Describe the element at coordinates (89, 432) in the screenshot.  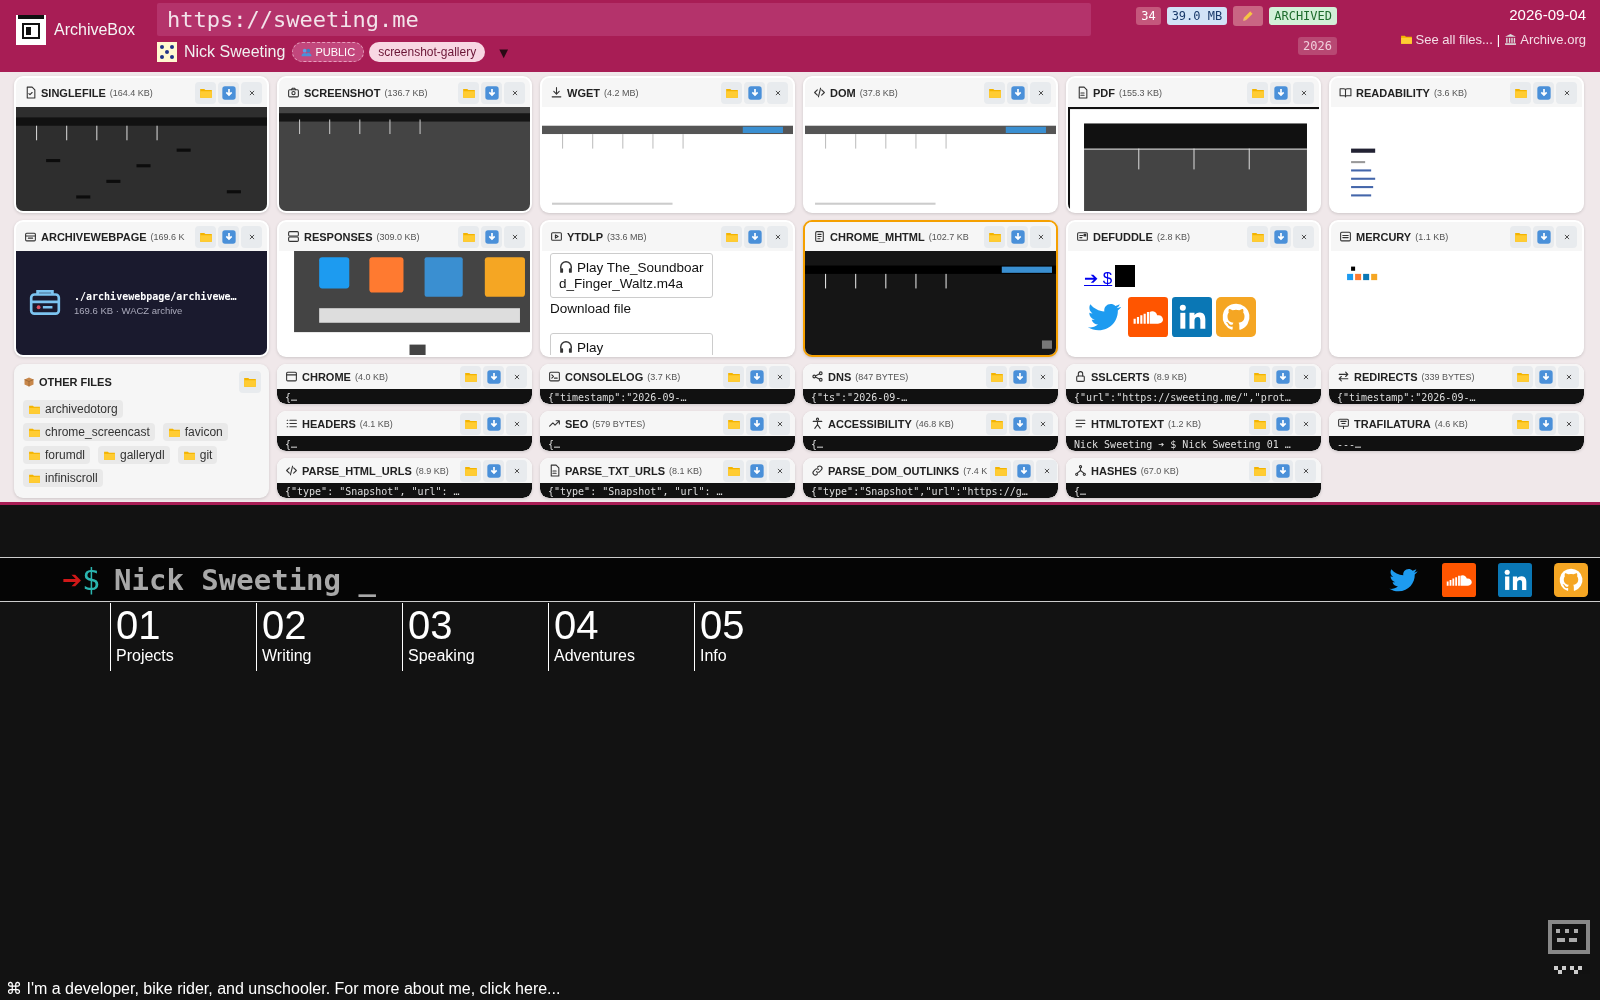
I see `folder-chip: chrome_screencast` at that location.